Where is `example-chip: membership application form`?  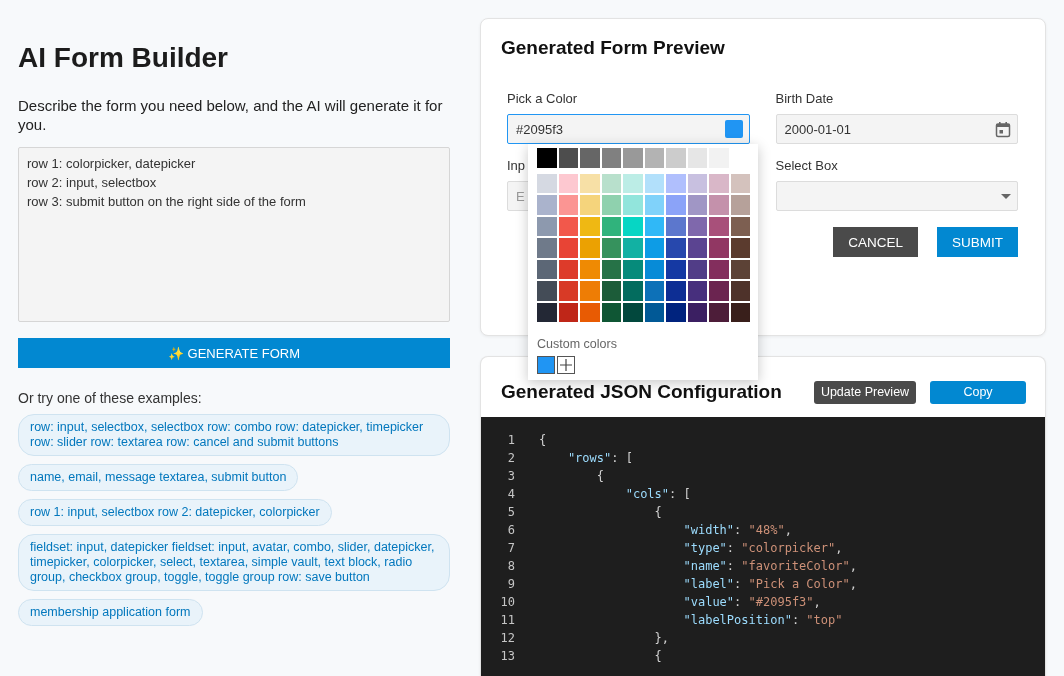
example-chip: membership application form is located at coordinates (110, 612).